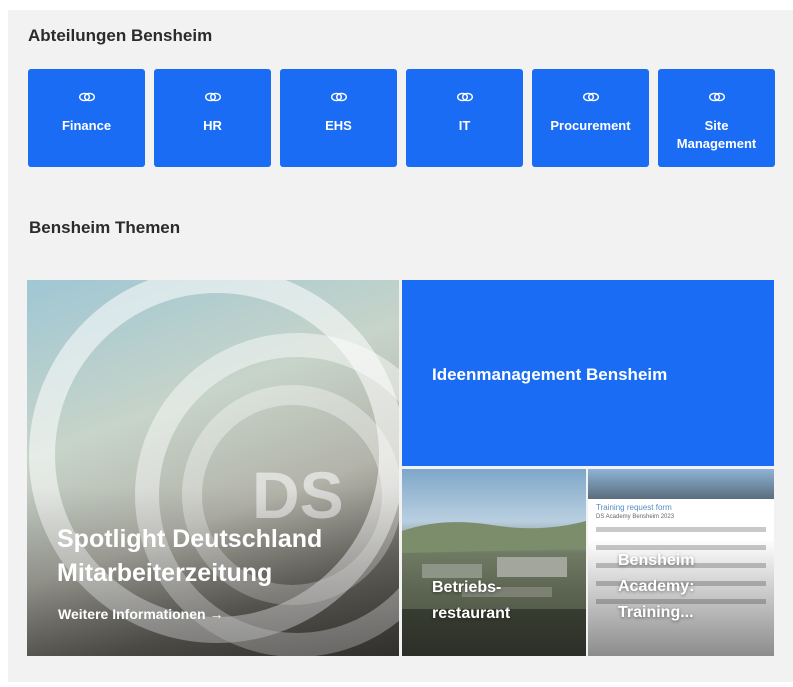  I want to click on quick-link-hr: HR, so click(212, 118).